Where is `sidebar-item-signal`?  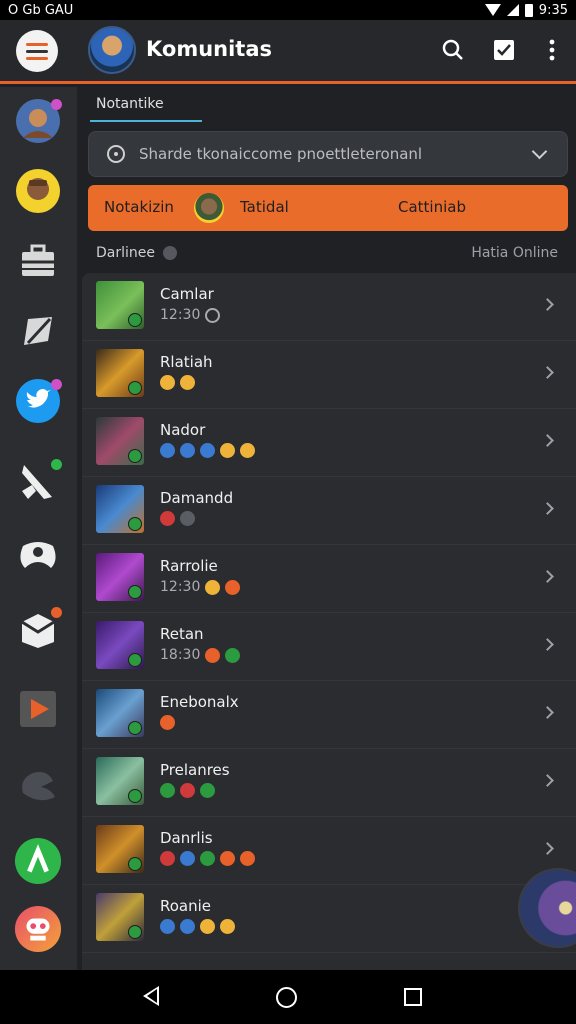
sidebar-item-signal is located at coordinates (38, 861).